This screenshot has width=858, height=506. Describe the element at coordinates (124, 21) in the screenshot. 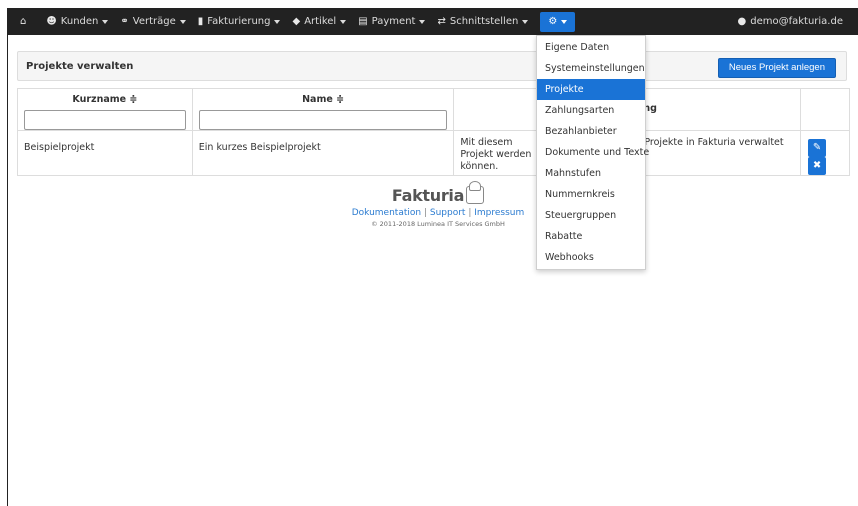

I see `handshake-icon: ⚭` at that location.